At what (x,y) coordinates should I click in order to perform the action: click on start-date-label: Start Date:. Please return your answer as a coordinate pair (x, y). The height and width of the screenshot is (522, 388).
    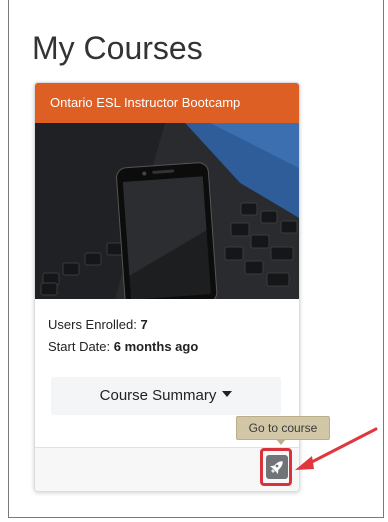
    Looking at the image, I should click on (79, 346).